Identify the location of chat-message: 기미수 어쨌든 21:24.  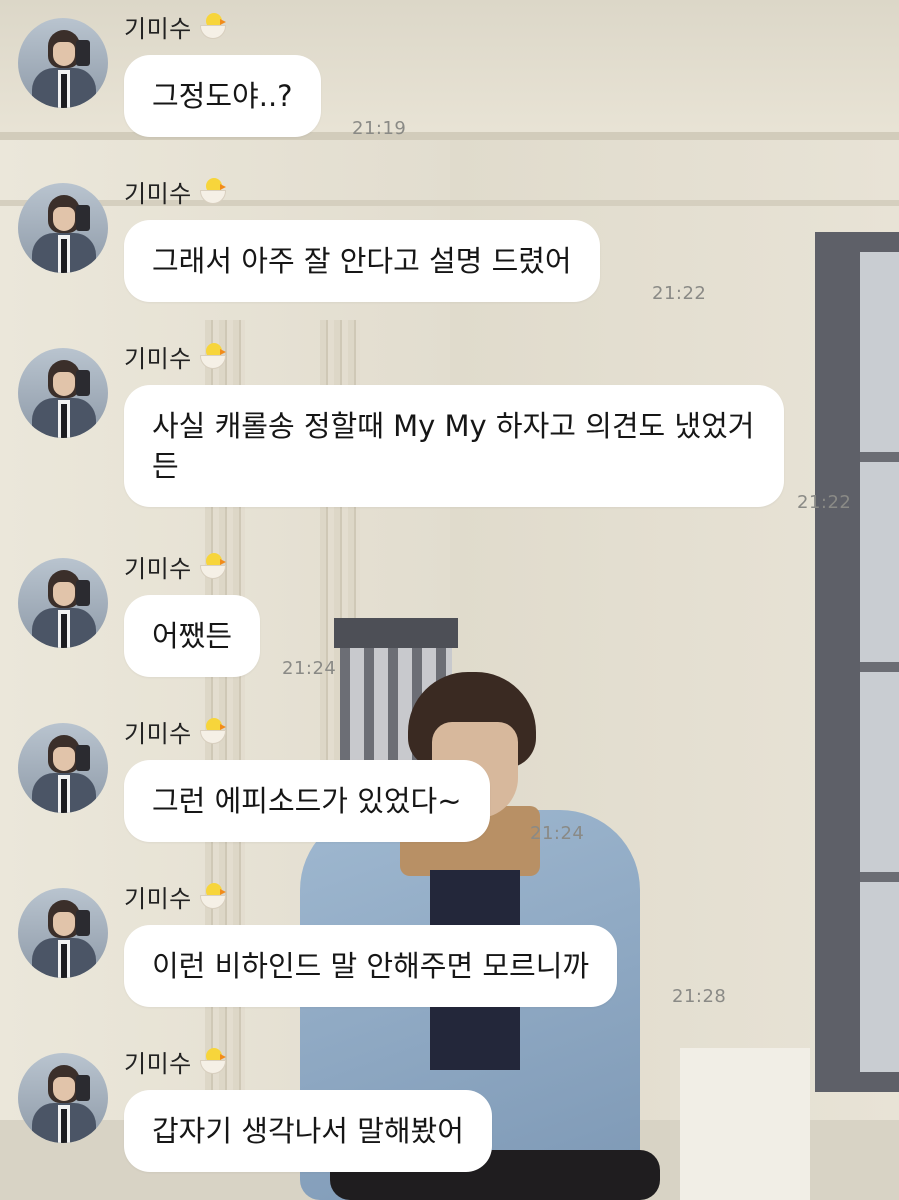
(449, 620).